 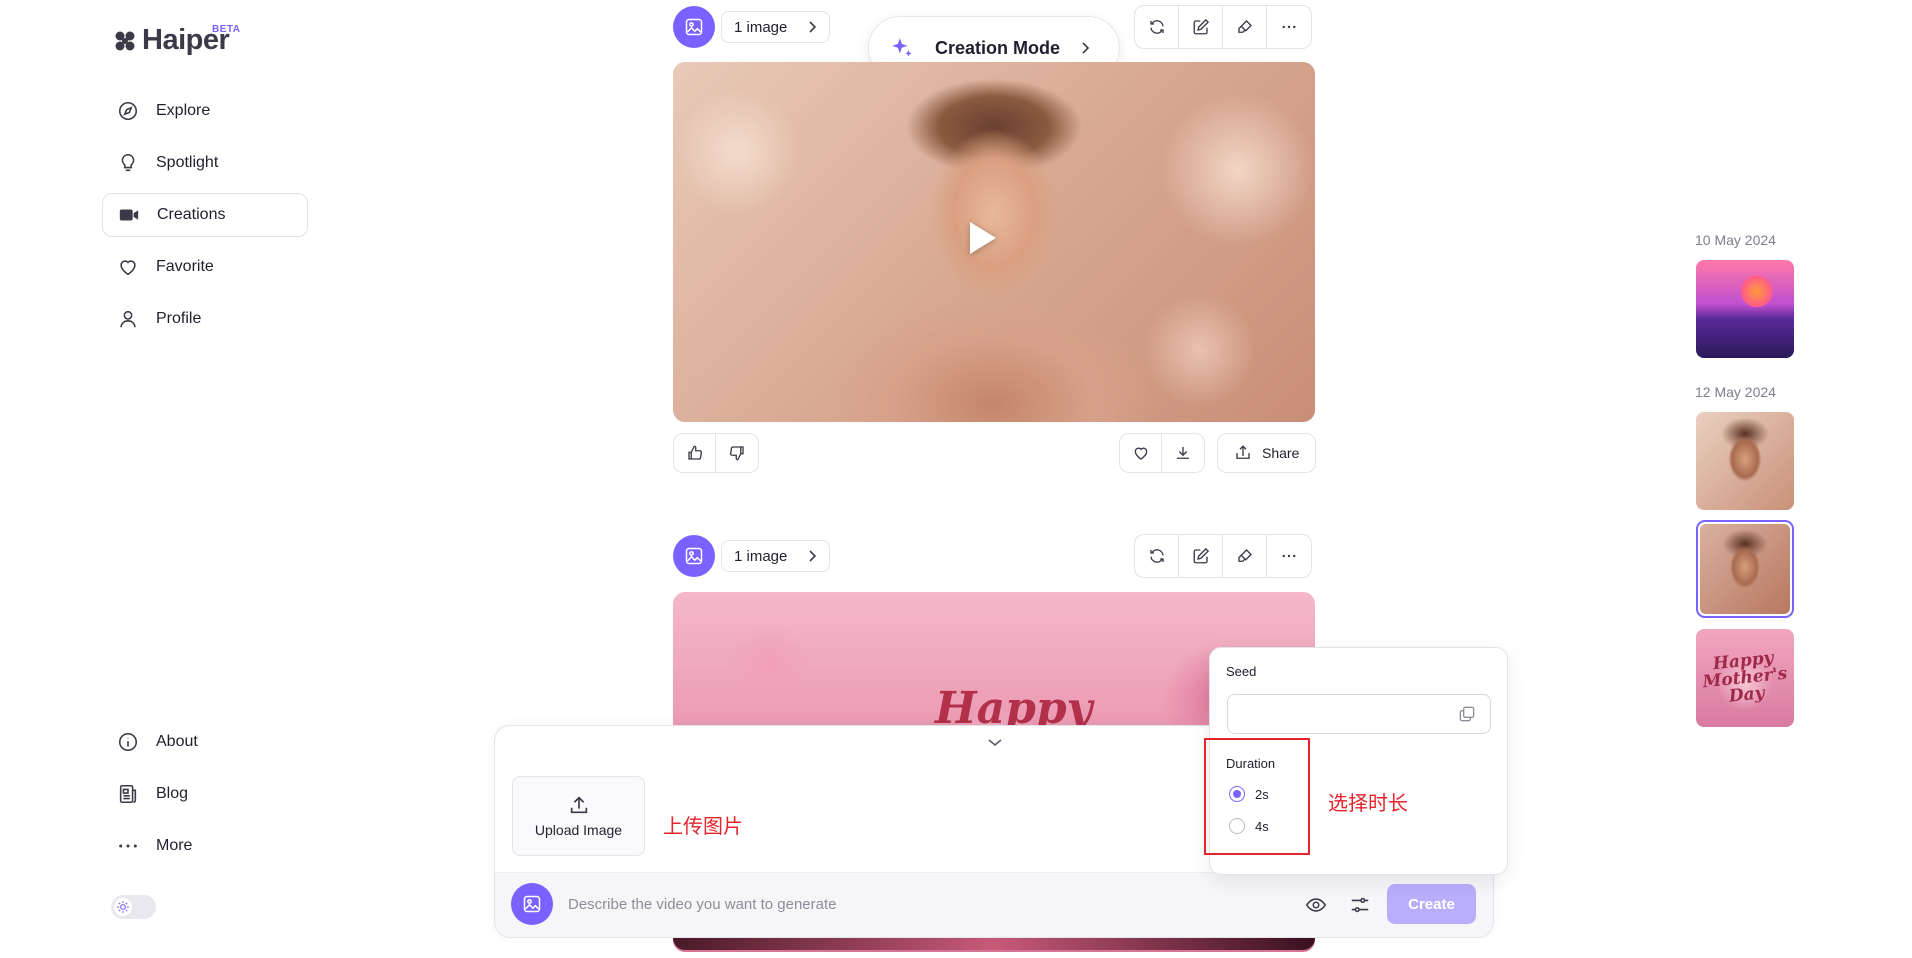 What do you see at coordinates (1467, 714) in the screenshot?
I see `copy-icon` at bounding box center [1467, 714].